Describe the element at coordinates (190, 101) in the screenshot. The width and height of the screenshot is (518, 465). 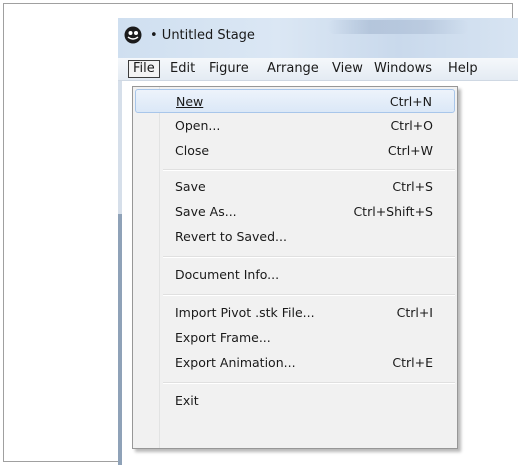
I see `menu-item-label: New` at that location.